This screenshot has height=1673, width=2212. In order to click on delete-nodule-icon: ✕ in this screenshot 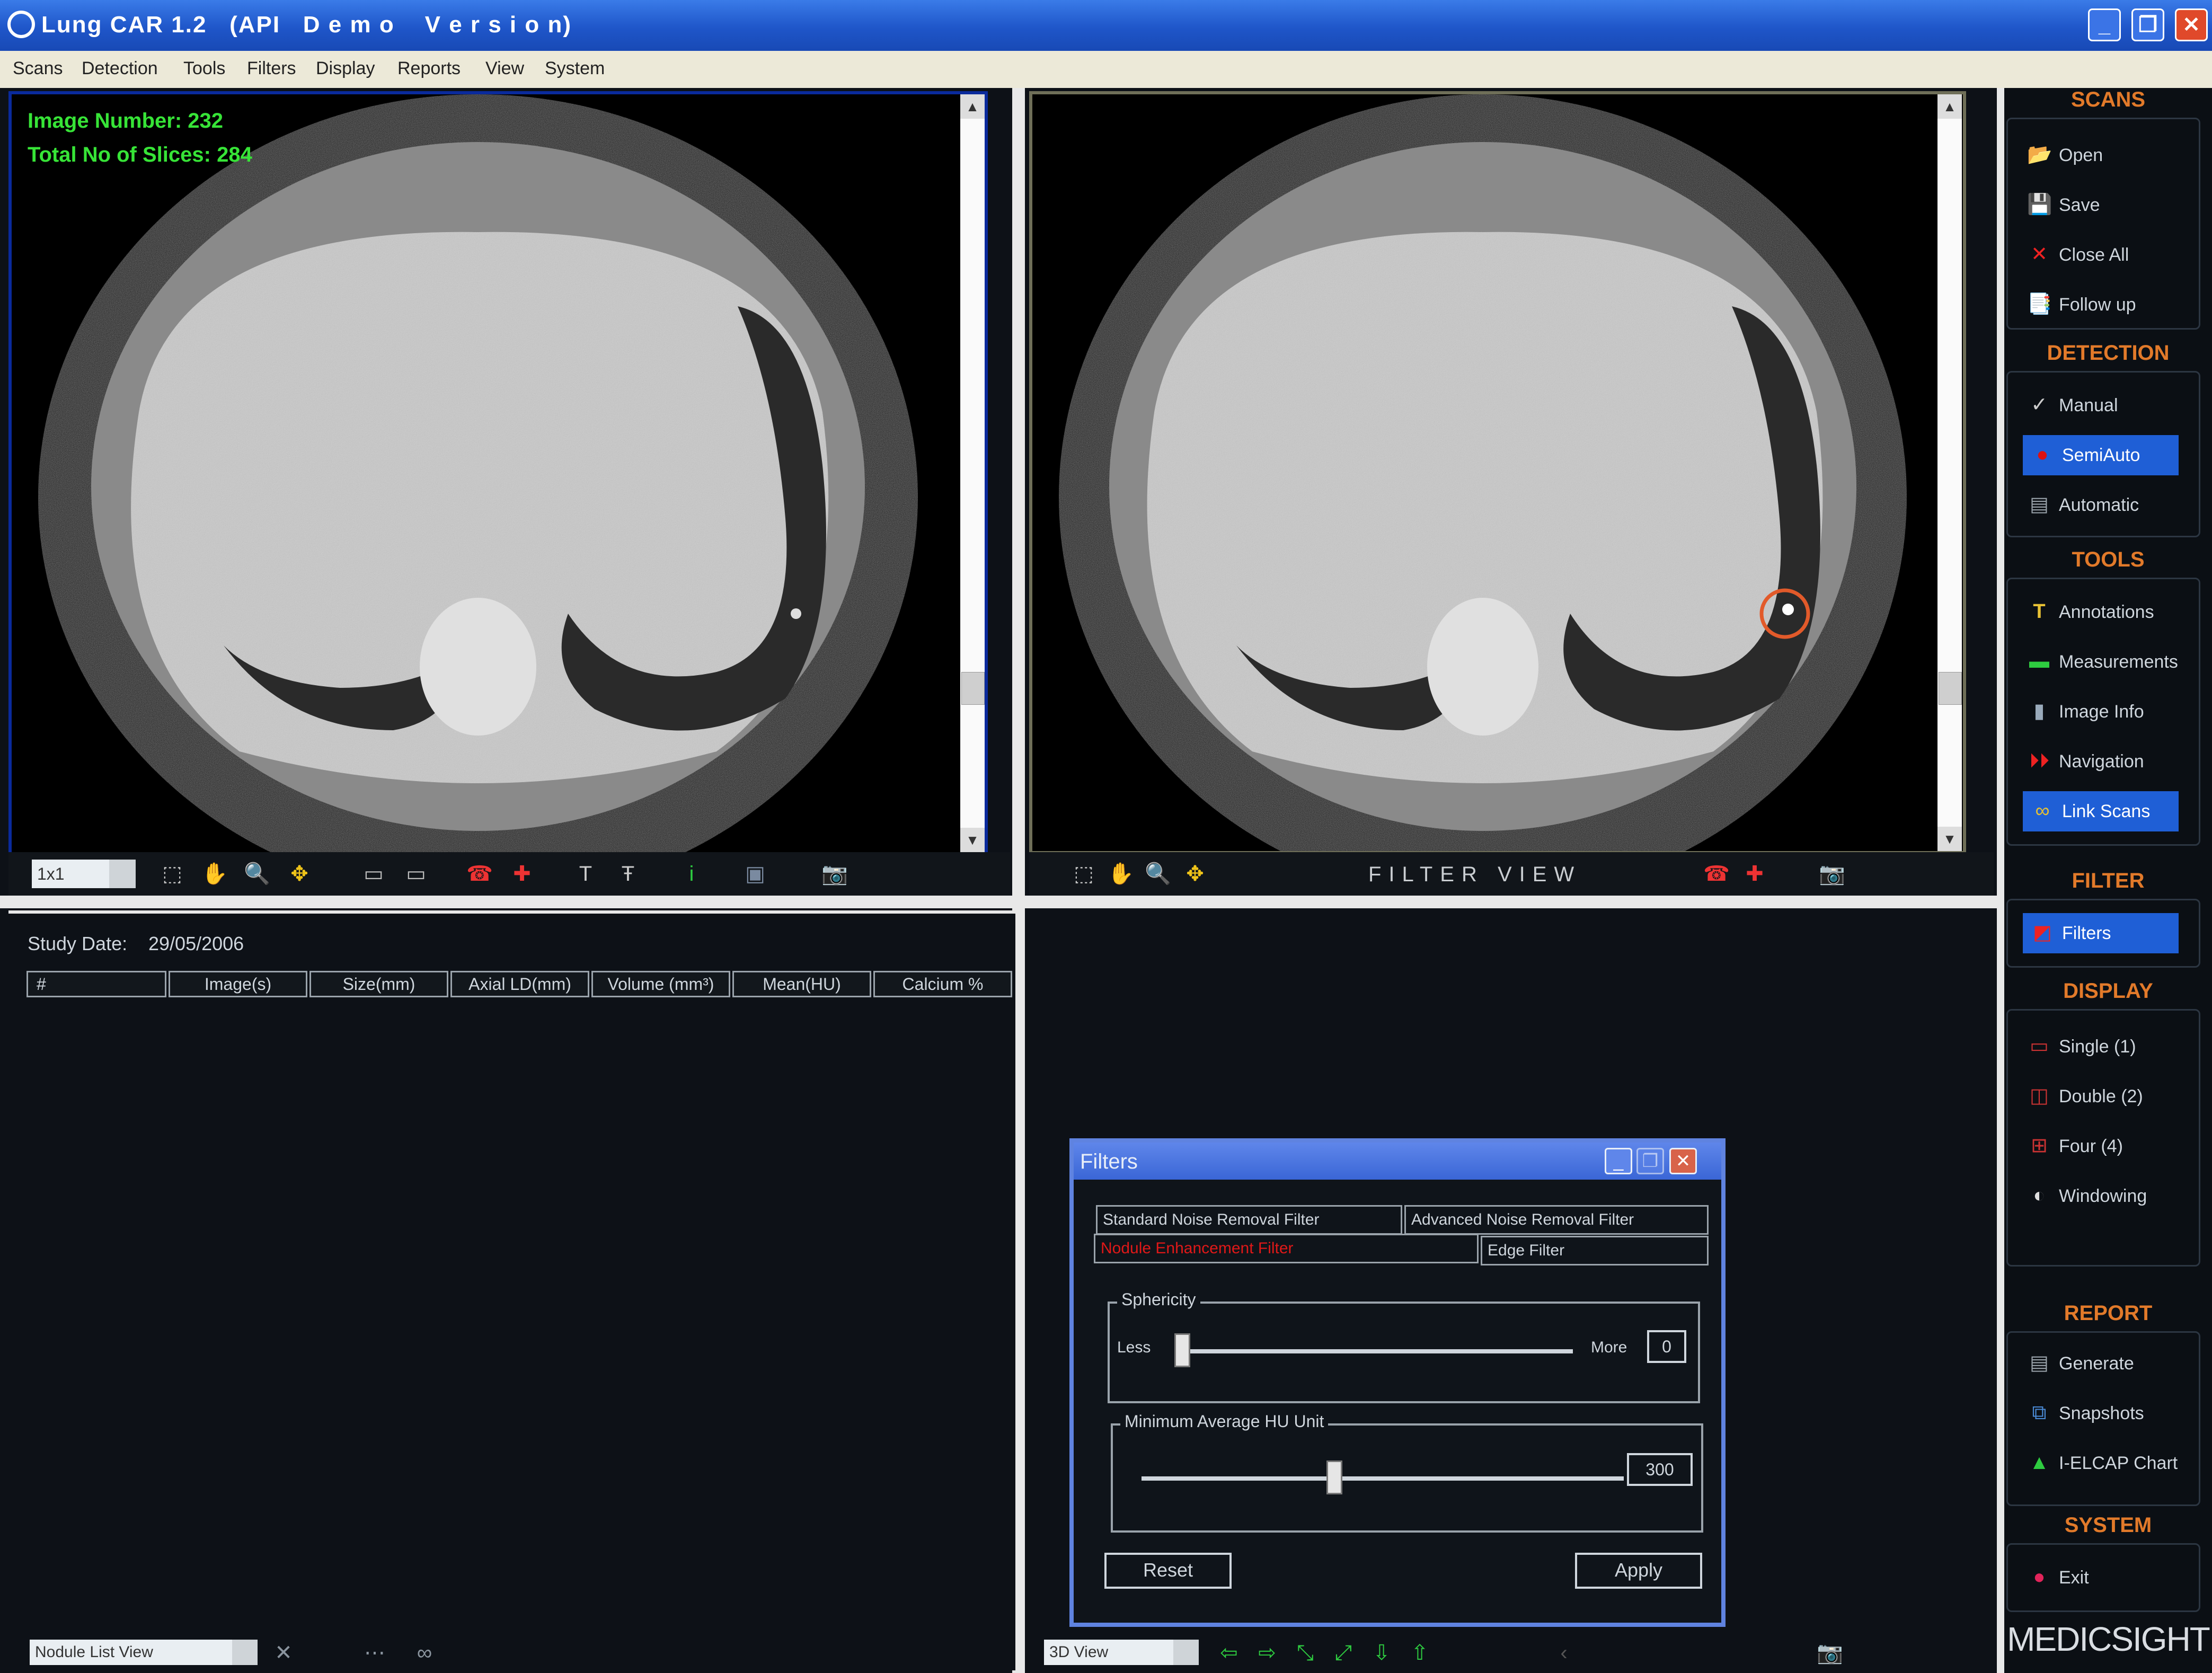, I will do `click(283, 1653)`.